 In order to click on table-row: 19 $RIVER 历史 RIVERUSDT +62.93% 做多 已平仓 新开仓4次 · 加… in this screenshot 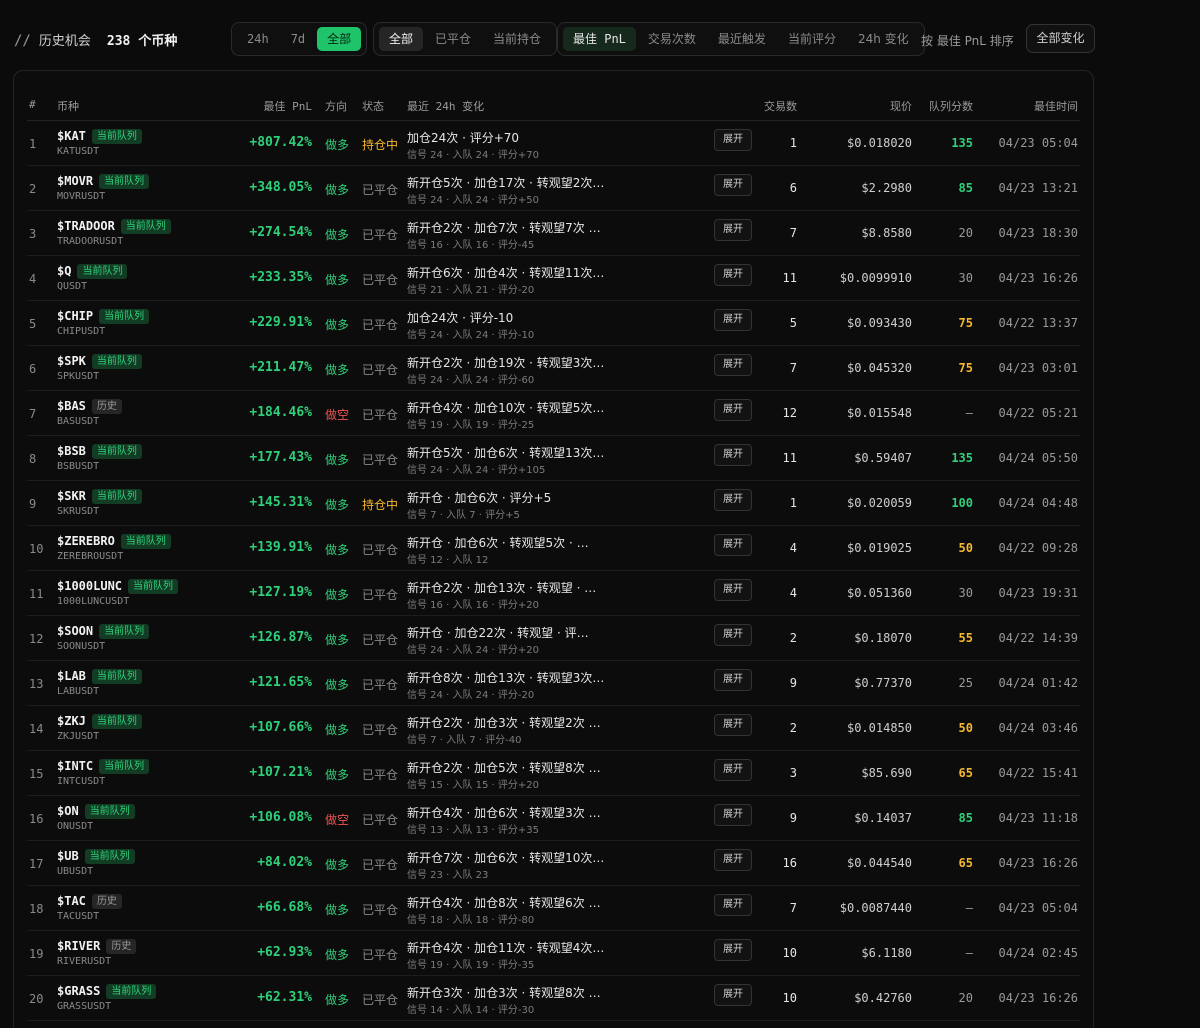, I will do `click(553, 953)`.